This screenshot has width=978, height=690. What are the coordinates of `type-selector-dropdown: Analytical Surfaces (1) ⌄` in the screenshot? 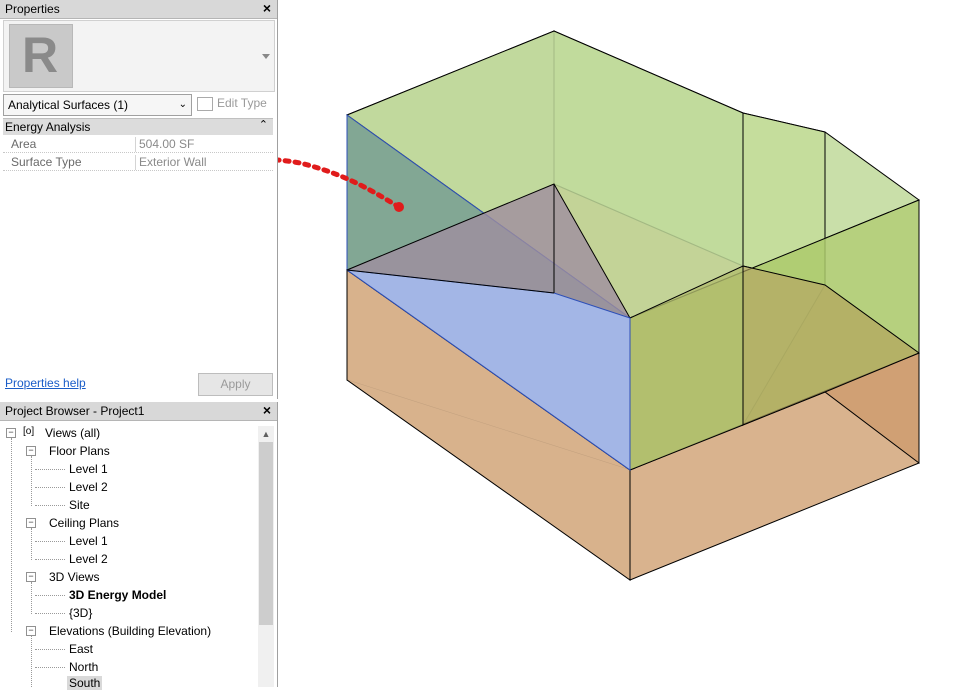 It's located at (97, 105).